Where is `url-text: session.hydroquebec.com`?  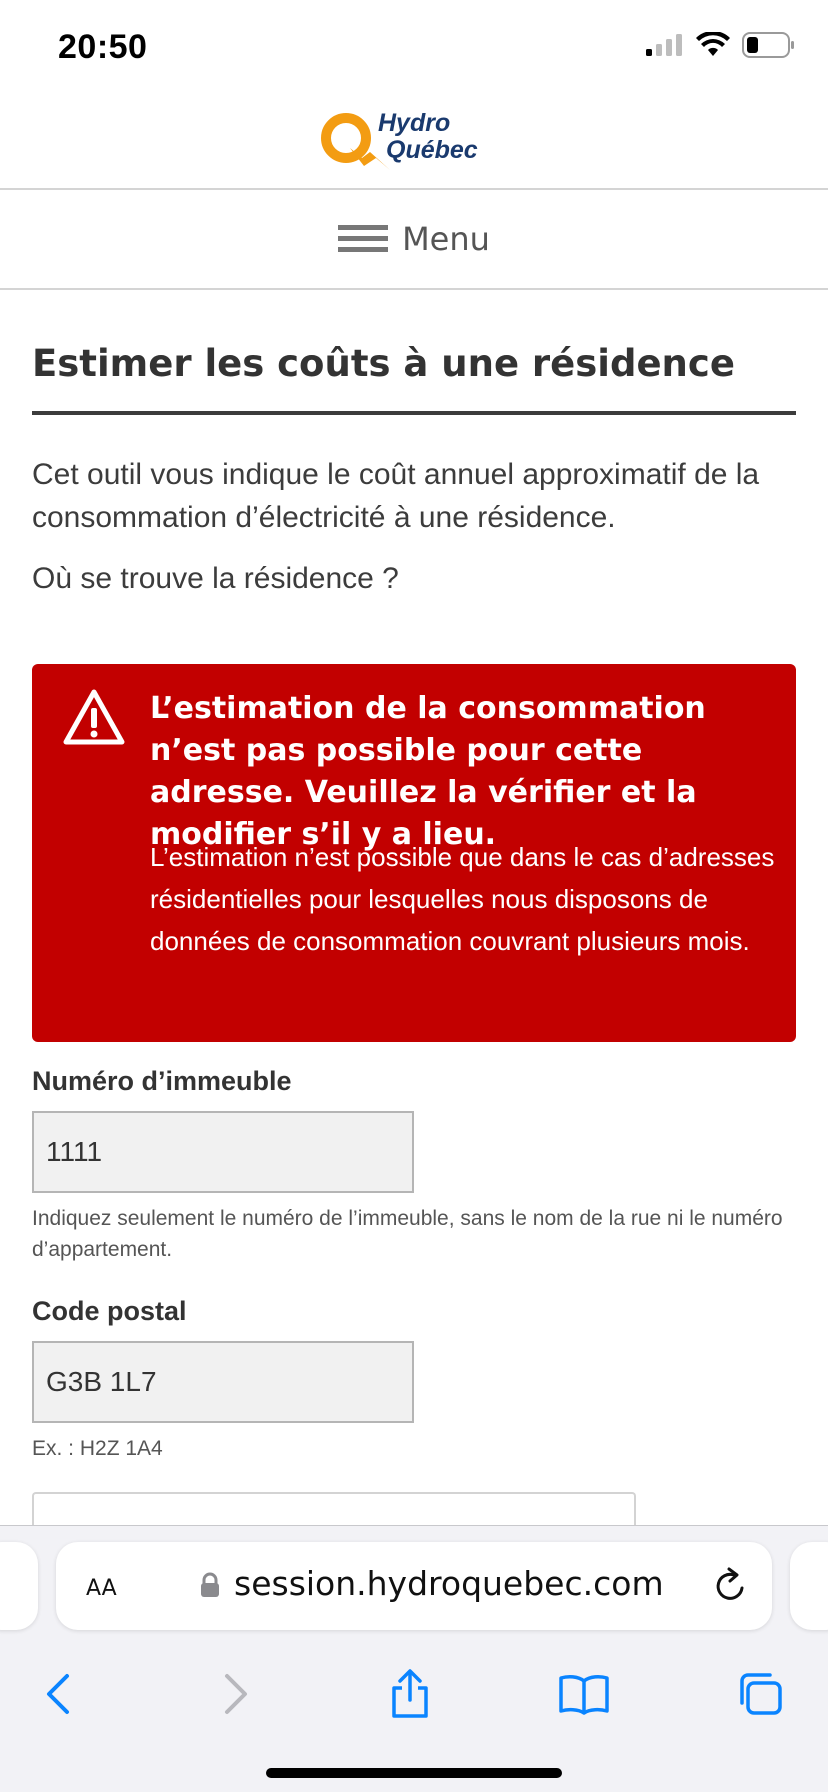 url-text: session.hydroquebec.com is located at coordinates (449, 1583).